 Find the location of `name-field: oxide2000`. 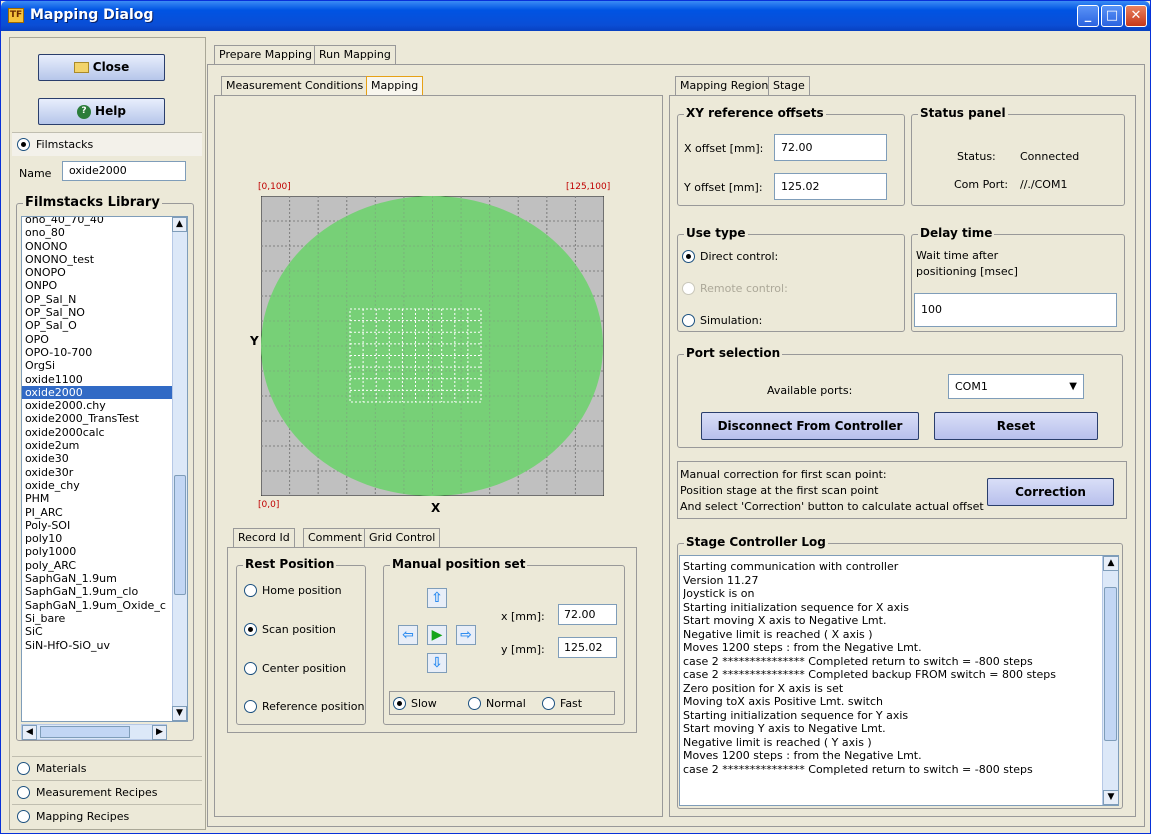

name-field: oxide2000 is located at coordinates (124, 171).